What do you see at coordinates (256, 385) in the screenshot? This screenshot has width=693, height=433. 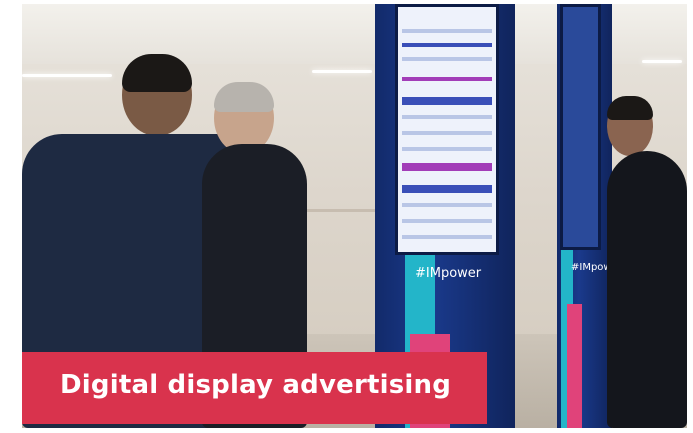 I see `banner-title: Digital display advertising` at bounding box center [256, 385].